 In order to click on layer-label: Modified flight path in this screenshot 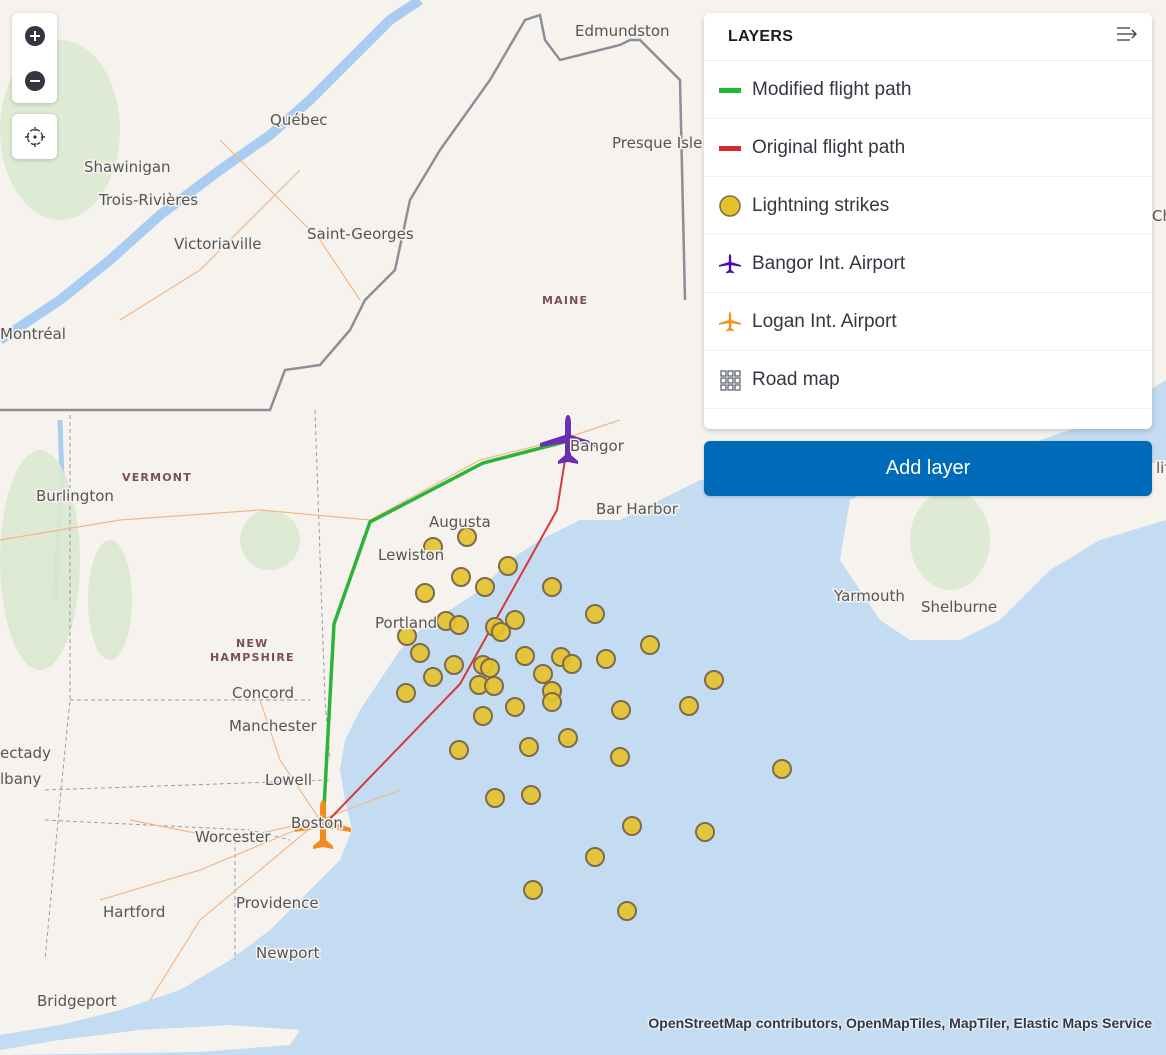, I will do `click(832, 89)`.